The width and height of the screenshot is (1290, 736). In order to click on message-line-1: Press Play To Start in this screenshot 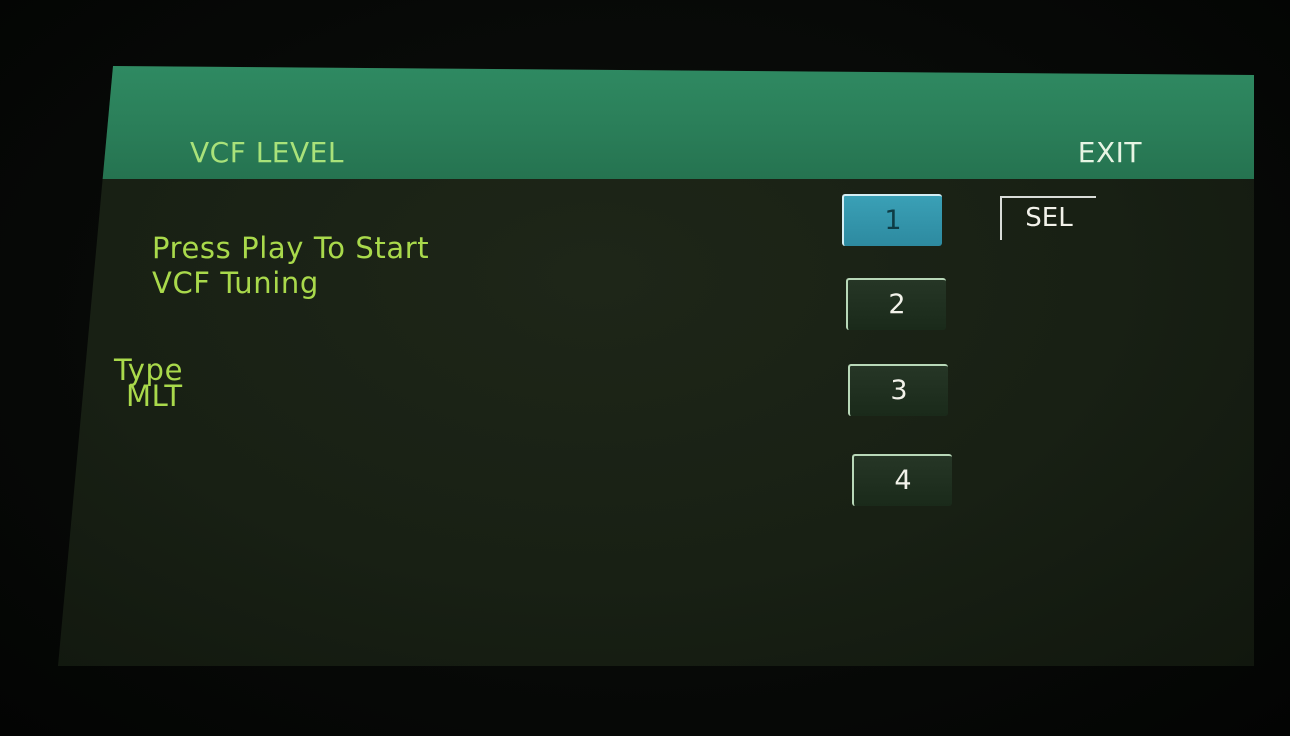, I will do `click(291, 248)`.